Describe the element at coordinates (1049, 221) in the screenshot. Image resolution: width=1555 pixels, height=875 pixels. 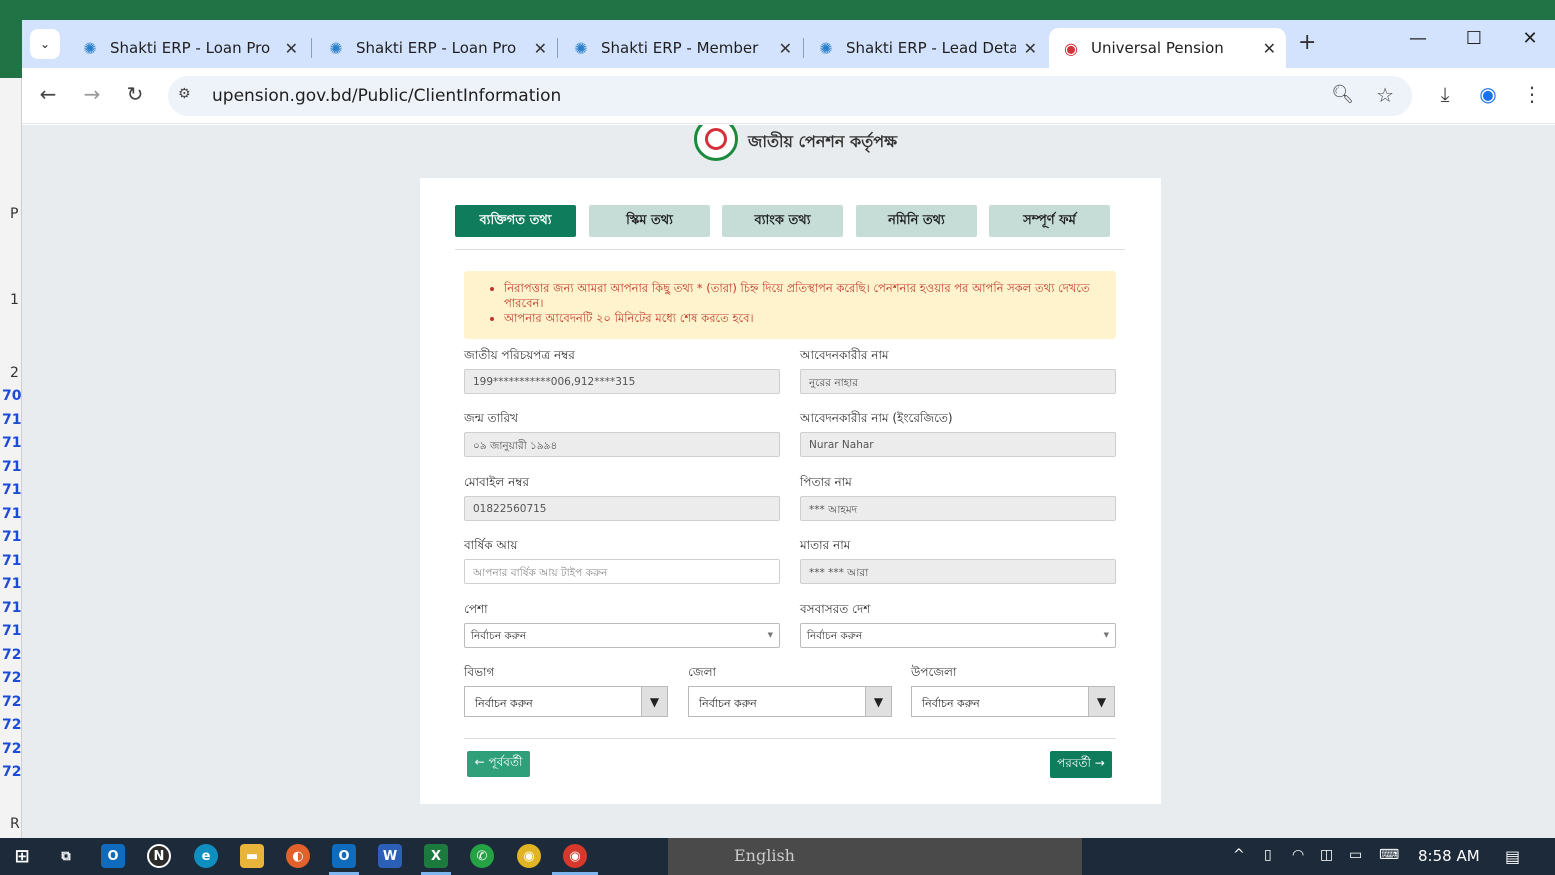
I see `step-complete-form: সম্পূর্ণ ফর্ম` at that location.